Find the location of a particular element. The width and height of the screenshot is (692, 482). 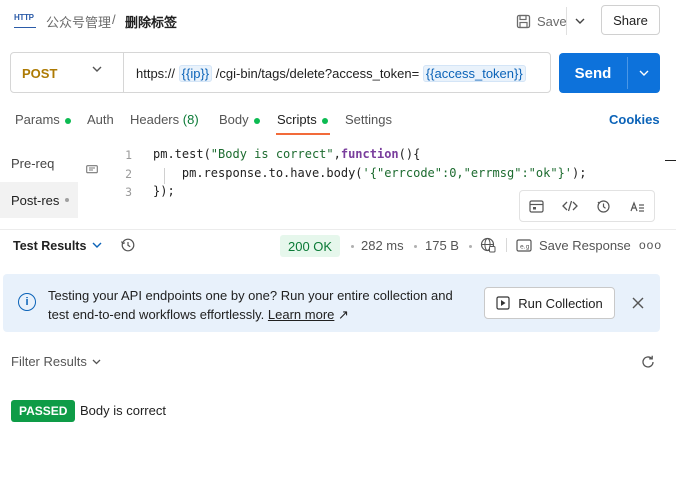

save-label: Save is located at coordinates (552, 21).